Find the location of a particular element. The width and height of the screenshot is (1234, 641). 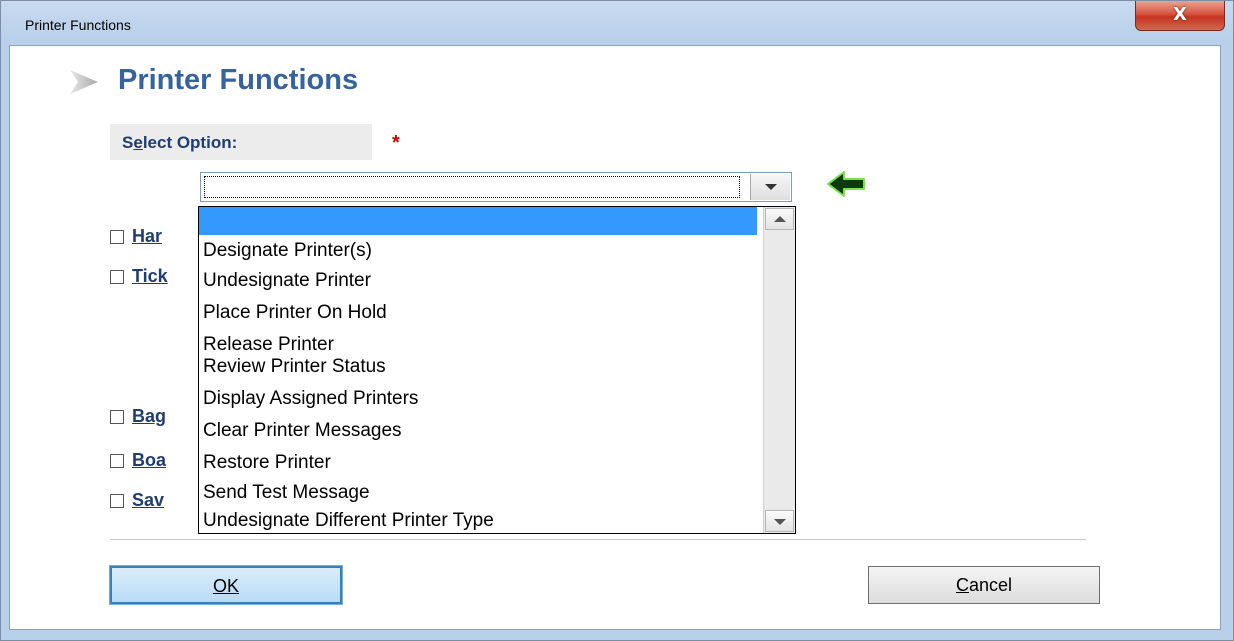

chevron-up-icon is located at coordinates (780, 219).